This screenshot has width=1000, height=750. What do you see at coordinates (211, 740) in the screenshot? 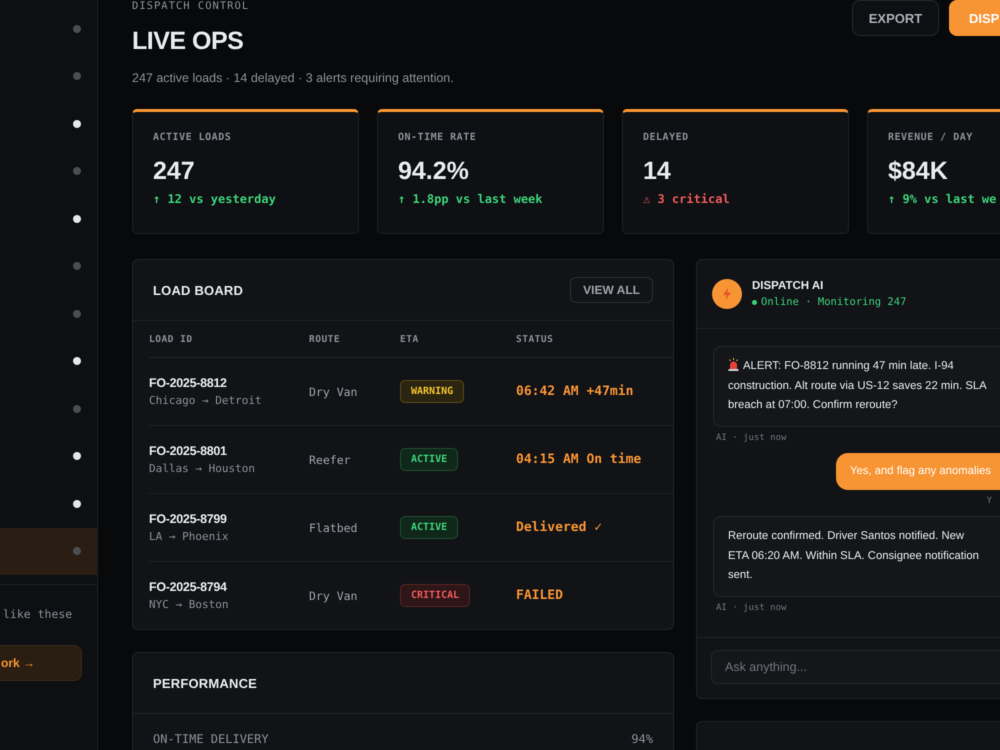
I see `metric-label: ON-TIME DELIVERY` at bounding box center [211, 740].